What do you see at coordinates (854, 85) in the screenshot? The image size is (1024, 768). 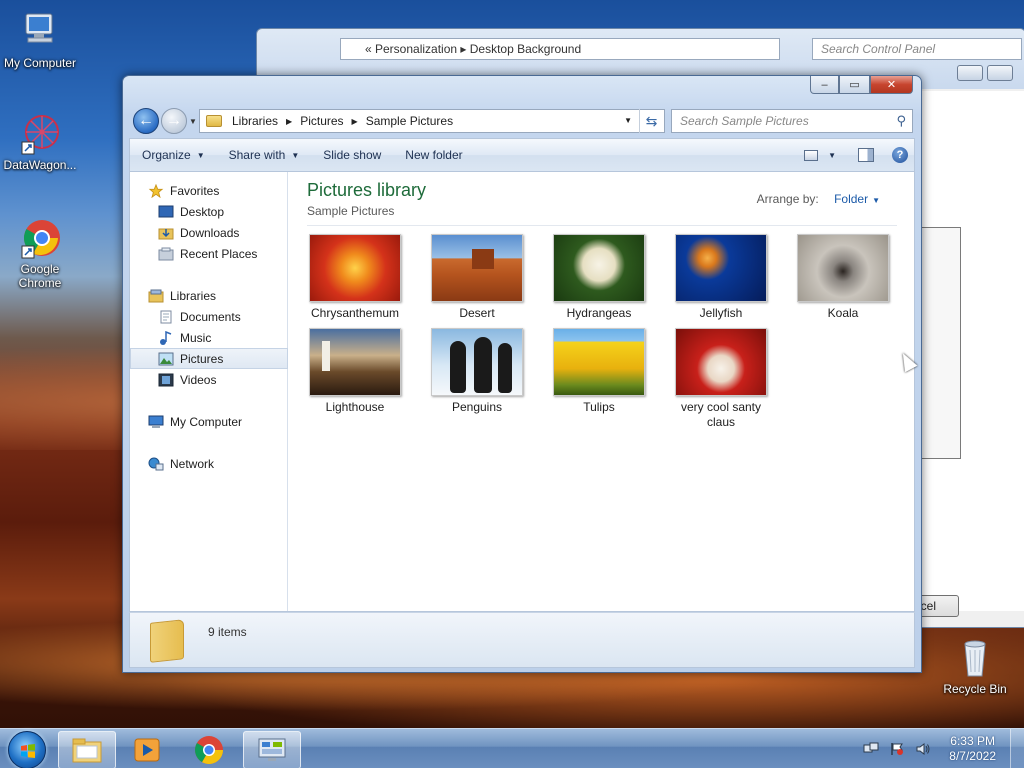 I see `maximize-button: ▭` at bounding box center [854, 85].